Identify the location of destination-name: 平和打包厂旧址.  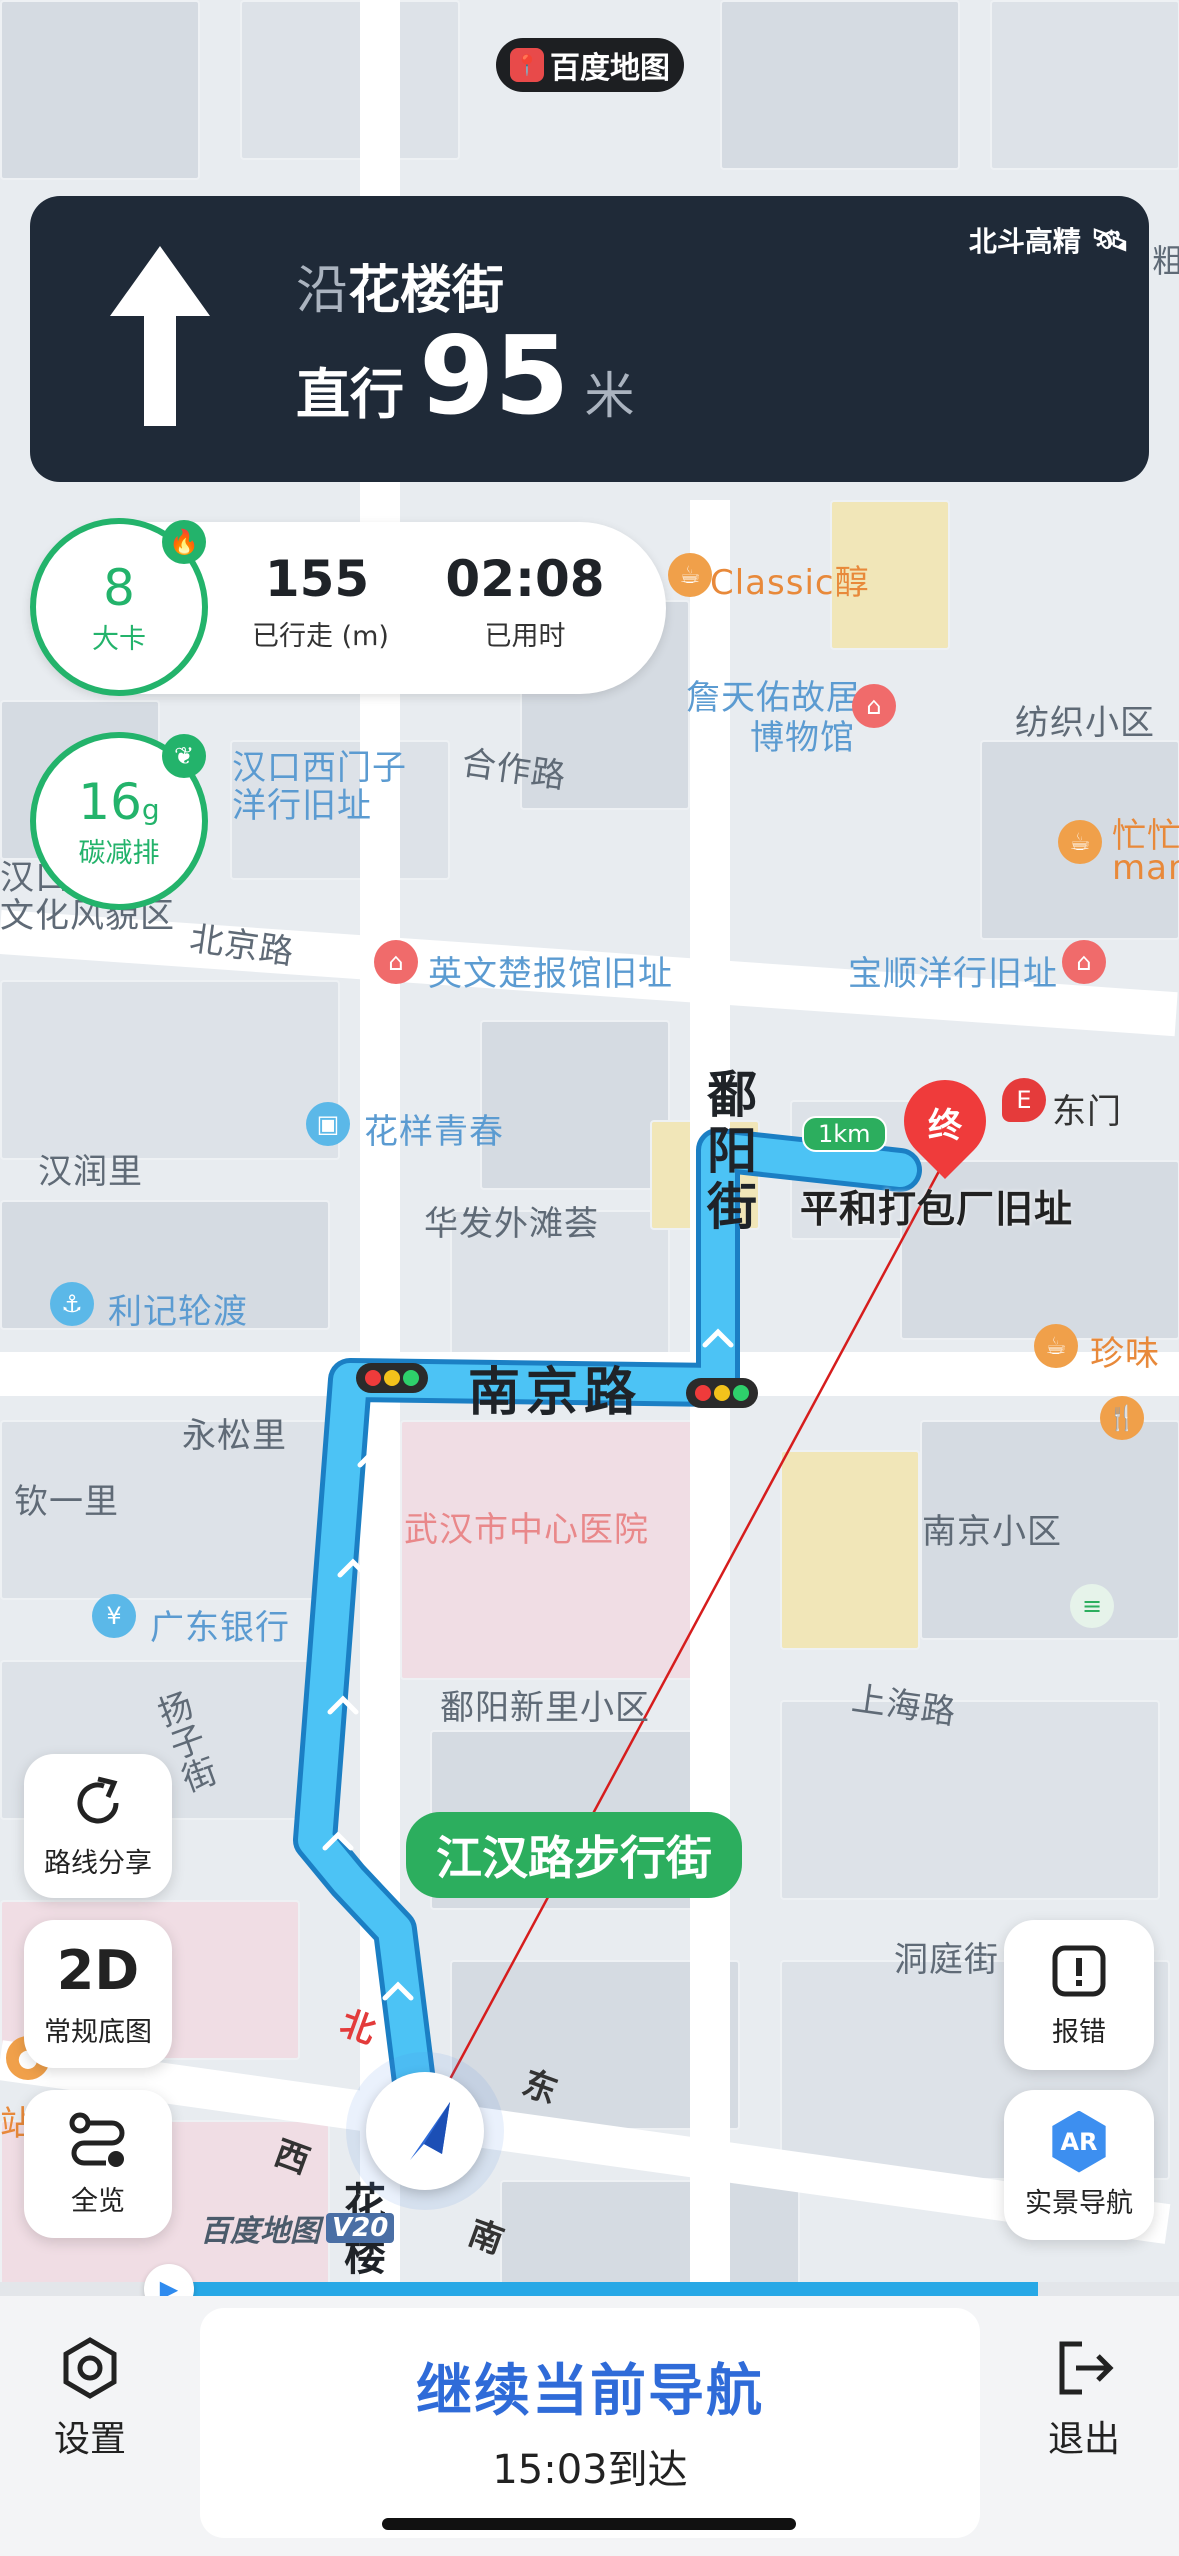
(936, 1205).